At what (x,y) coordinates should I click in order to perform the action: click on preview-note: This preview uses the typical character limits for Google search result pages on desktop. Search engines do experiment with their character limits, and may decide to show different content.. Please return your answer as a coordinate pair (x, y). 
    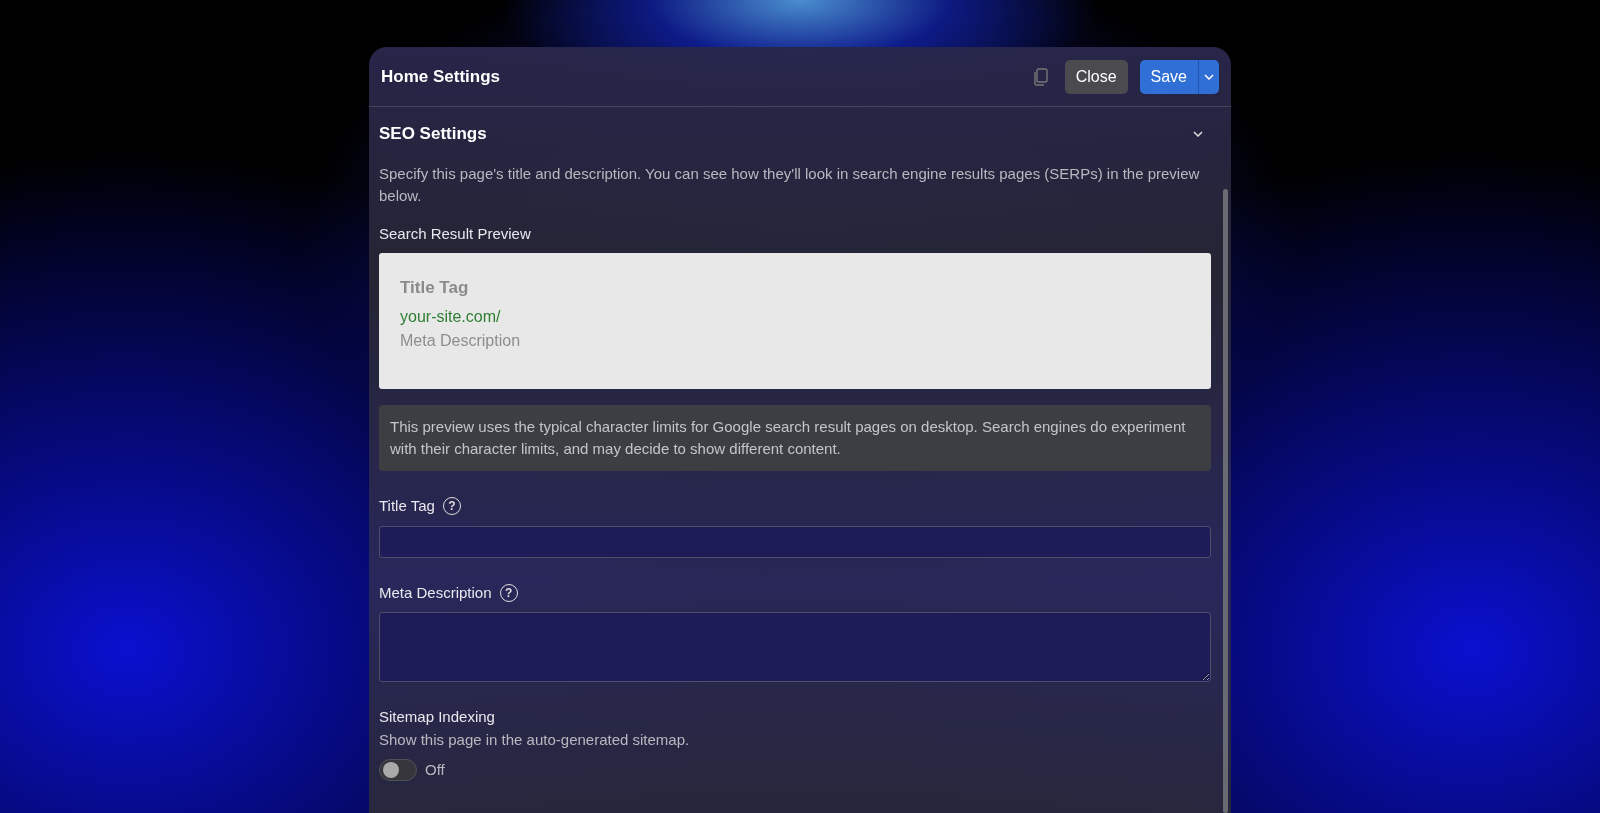
    Looking at the image, I should click on (795, 438).